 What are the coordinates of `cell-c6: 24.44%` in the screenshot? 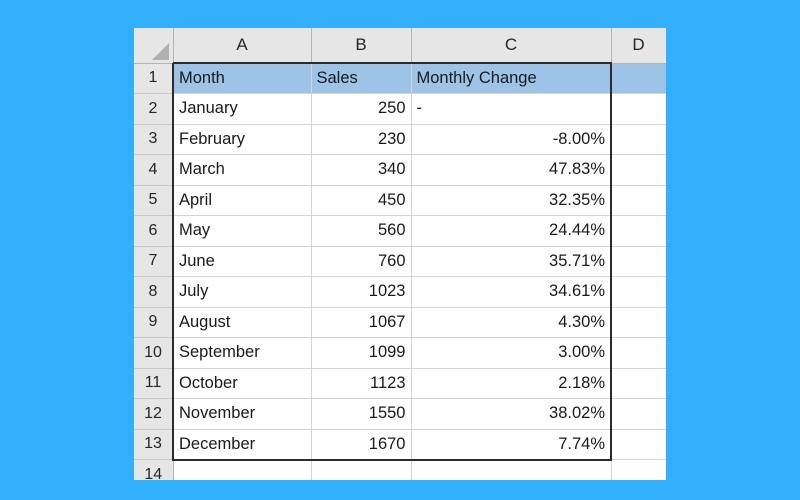 It's located at (511, 231).